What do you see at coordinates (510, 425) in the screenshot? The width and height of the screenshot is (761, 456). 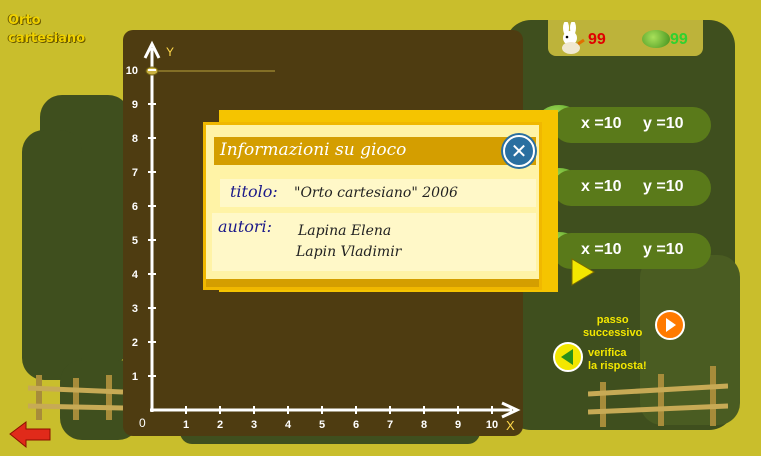 I see `x-axis-label: X` at bounding box center [510, 425].